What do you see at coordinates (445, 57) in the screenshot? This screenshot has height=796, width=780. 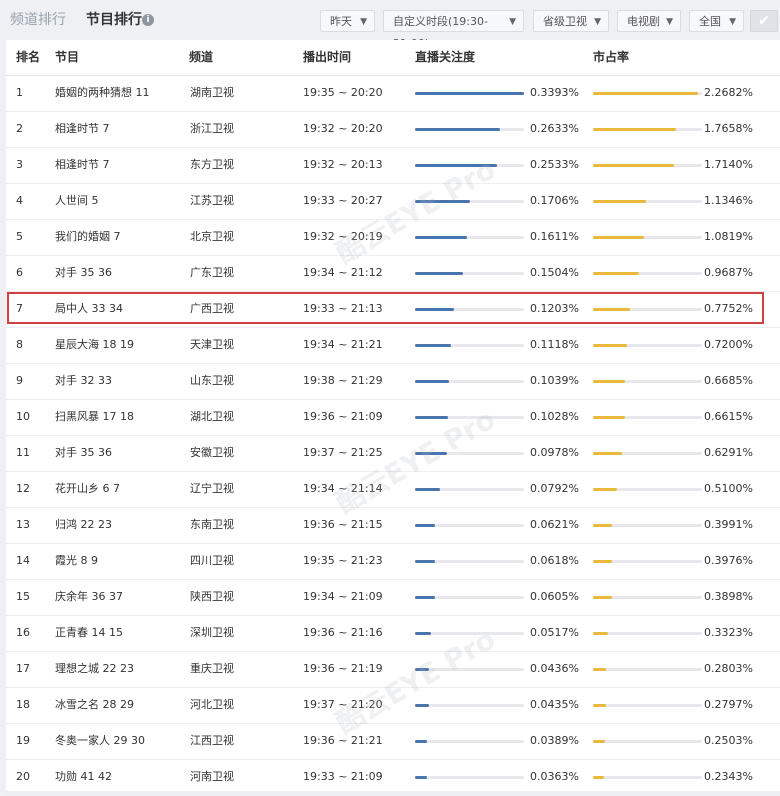 I see `column-header-attention: 直播关注度` at bounding box center [445, 57].